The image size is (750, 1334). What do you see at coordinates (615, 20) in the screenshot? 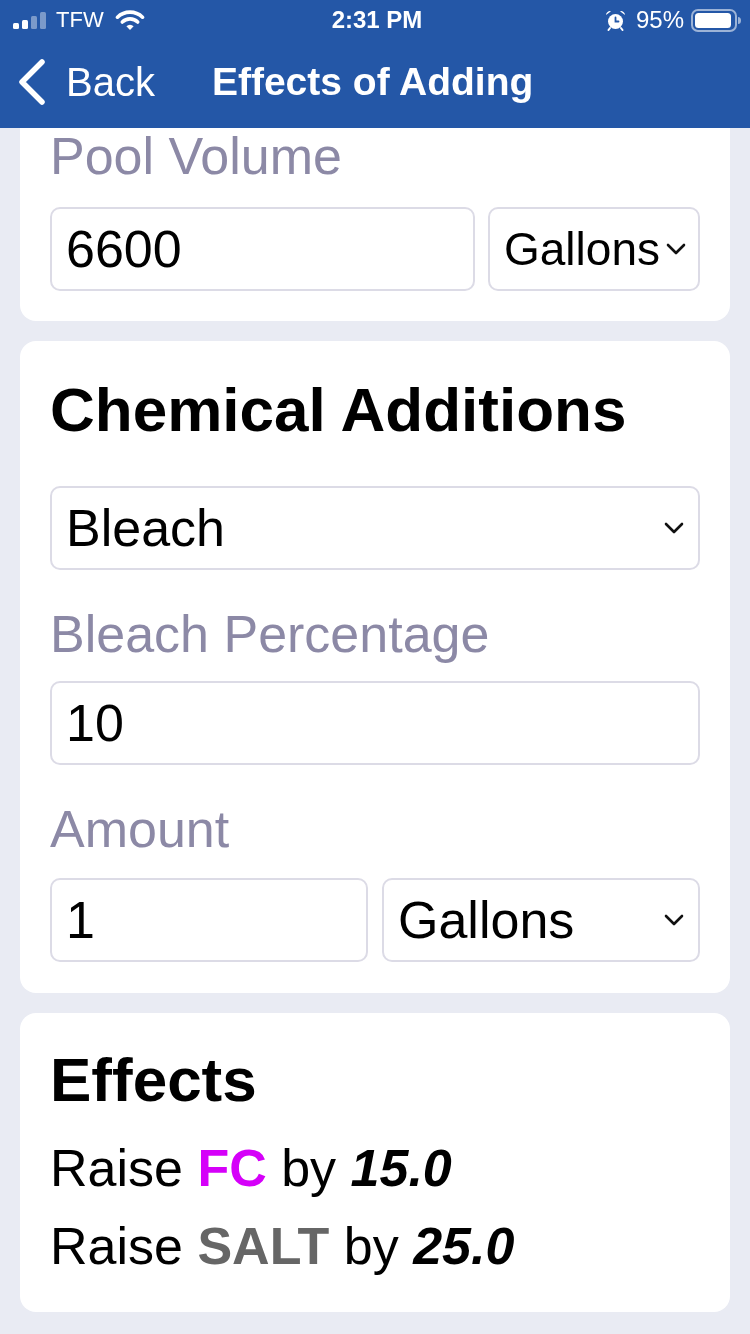
I see `alarm-clock-icon` at bounding box center [615, 20].